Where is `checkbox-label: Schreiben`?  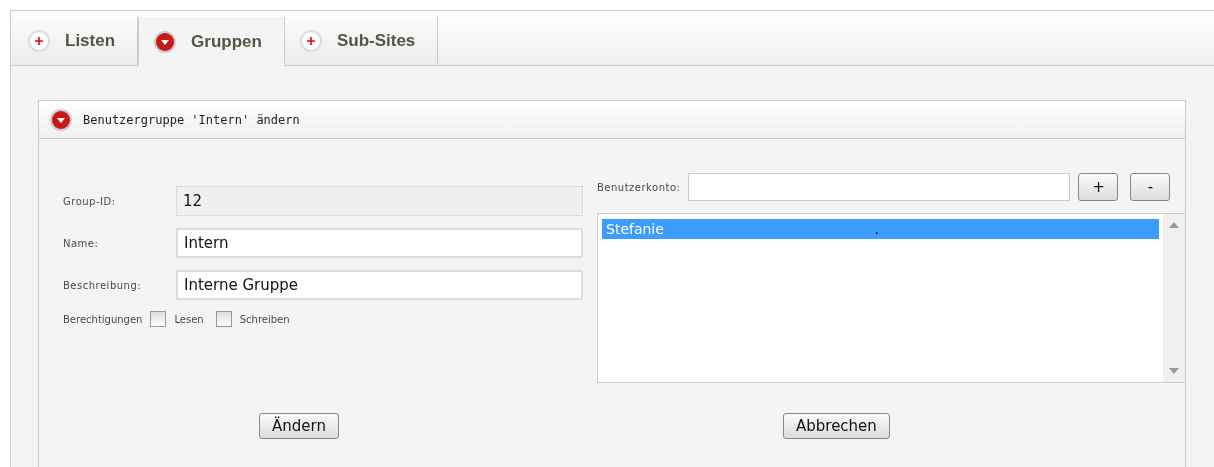 checkbox-label: Schreiben is located at coordinates (264, 319).